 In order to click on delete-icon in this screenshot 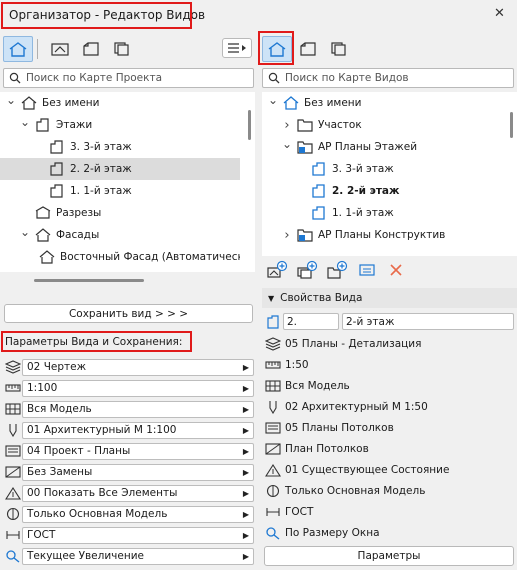, I will do `click(396, 270)`.